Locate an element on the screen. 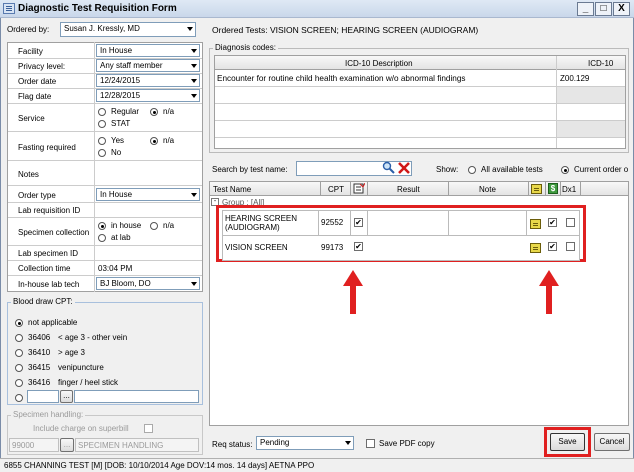  specimen-at-lab-label: at lab is located at coordinates (121, 237).